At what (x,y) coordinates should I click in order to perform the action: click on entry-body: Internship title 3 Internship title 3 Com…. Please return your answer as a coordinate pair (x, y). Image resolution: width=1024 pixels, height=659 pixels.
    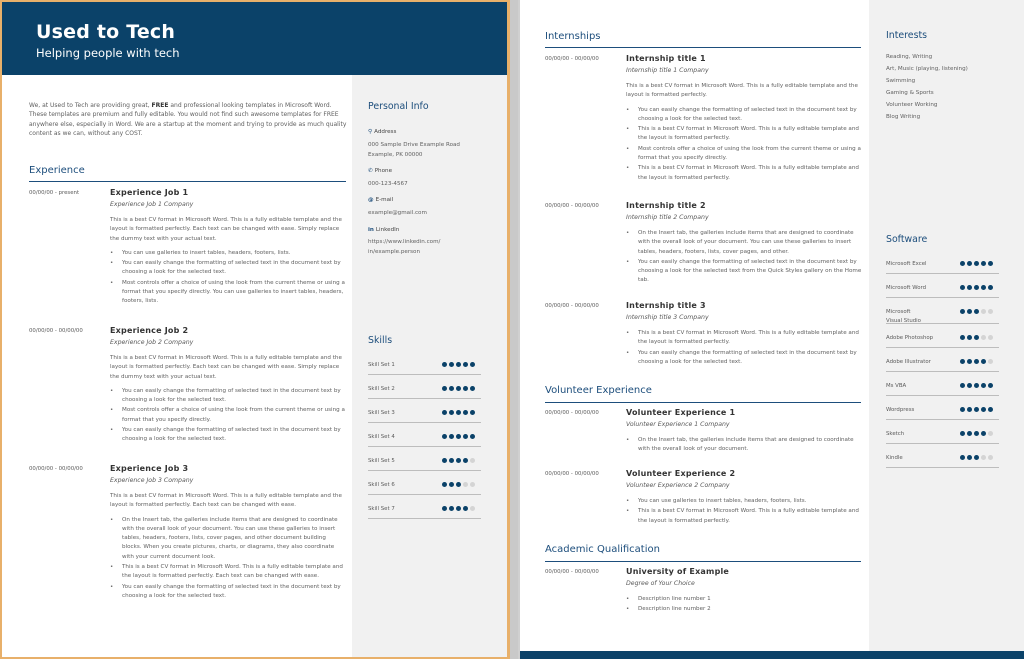
    Looking at the image, I should click on (744, 334).